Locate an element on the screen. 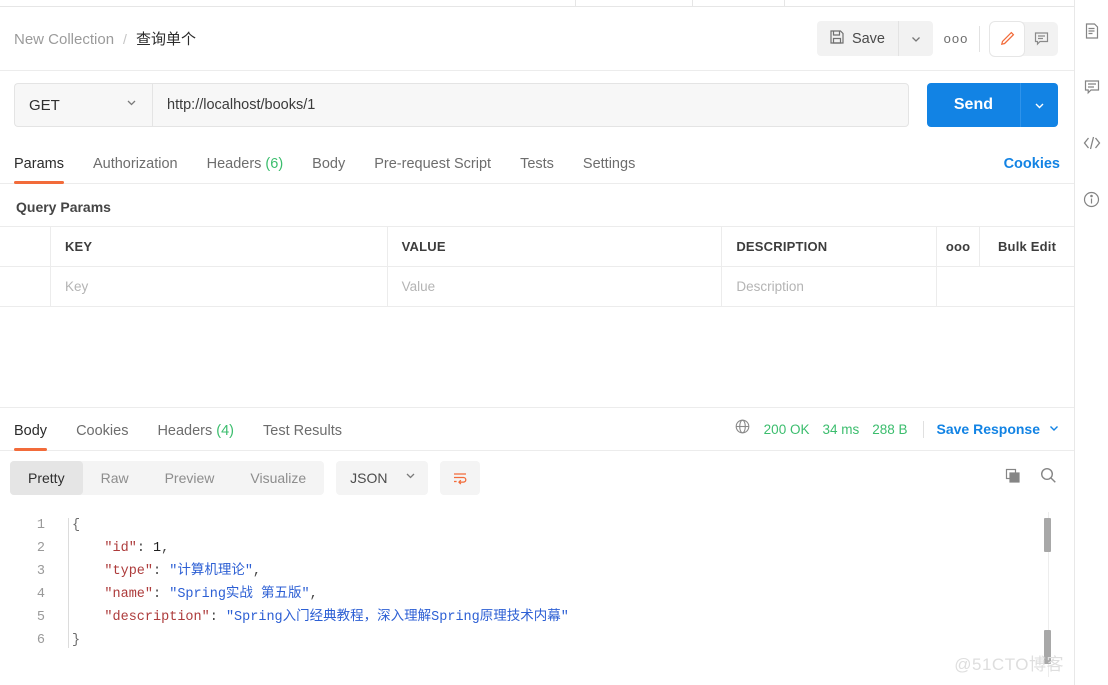  row-more-cell is located at coordinates (958, 286).